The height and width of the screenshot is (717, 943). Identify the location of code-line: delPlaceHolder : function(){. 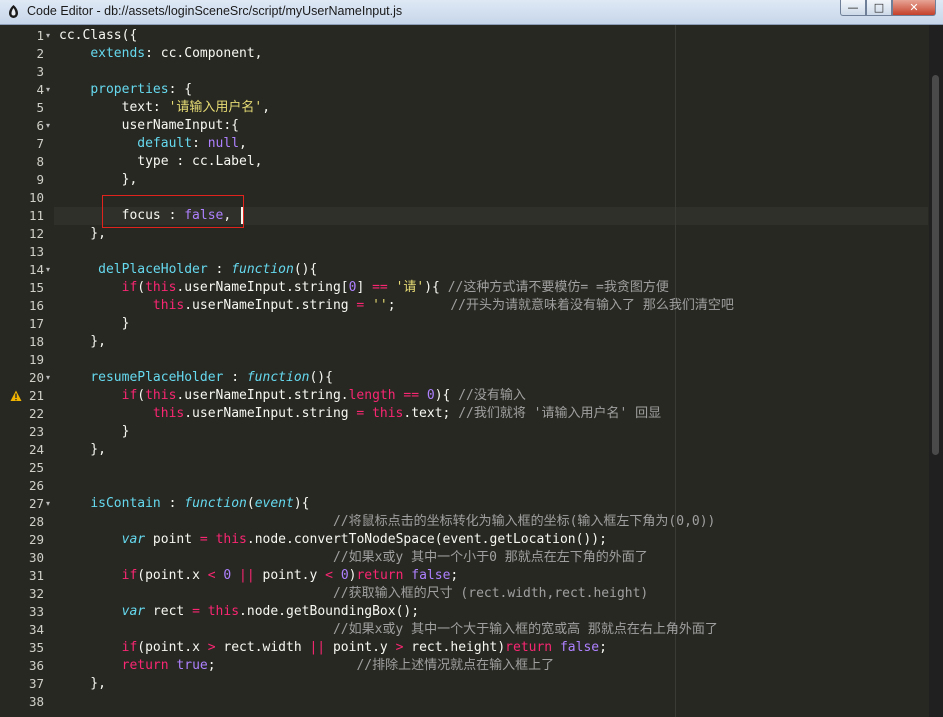
(208, 269).